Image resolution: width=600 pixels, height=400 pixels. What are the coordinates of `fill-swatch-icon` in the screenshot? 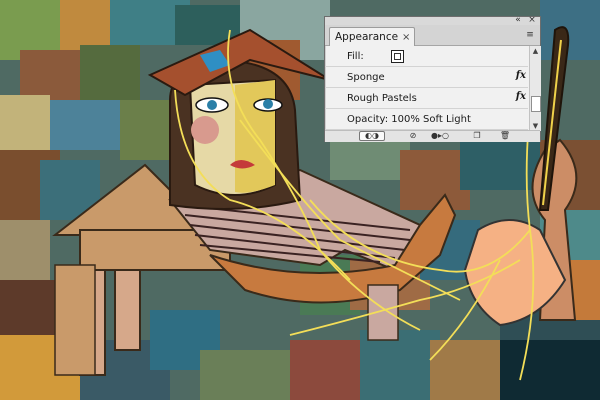 It's located at (397, 56).